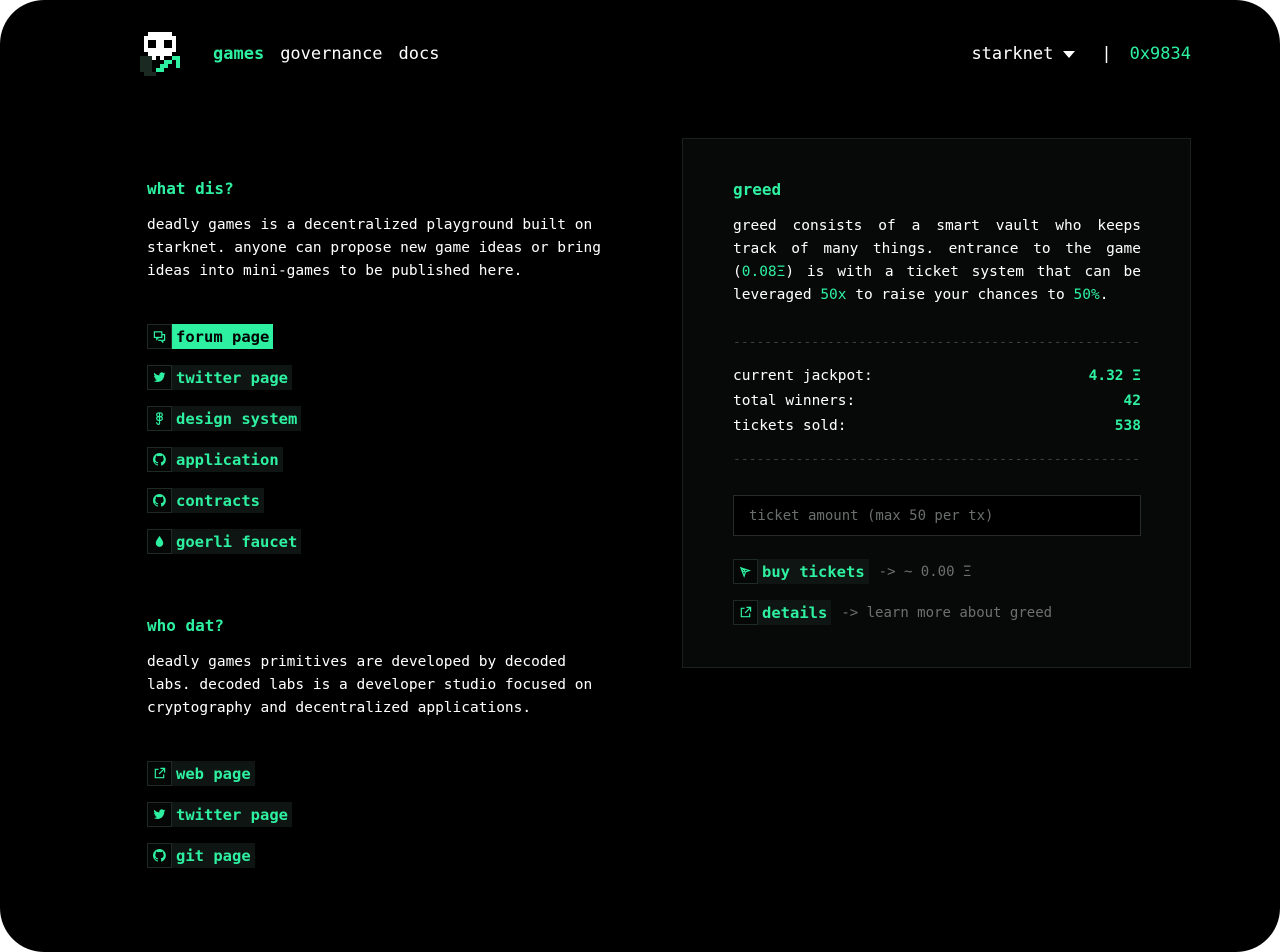 This screenshot has height=952, width=1280. What do you see at coordinates (795, 612) in the screenshot?
I see `details-label: details` at bounding box center [795, 612].